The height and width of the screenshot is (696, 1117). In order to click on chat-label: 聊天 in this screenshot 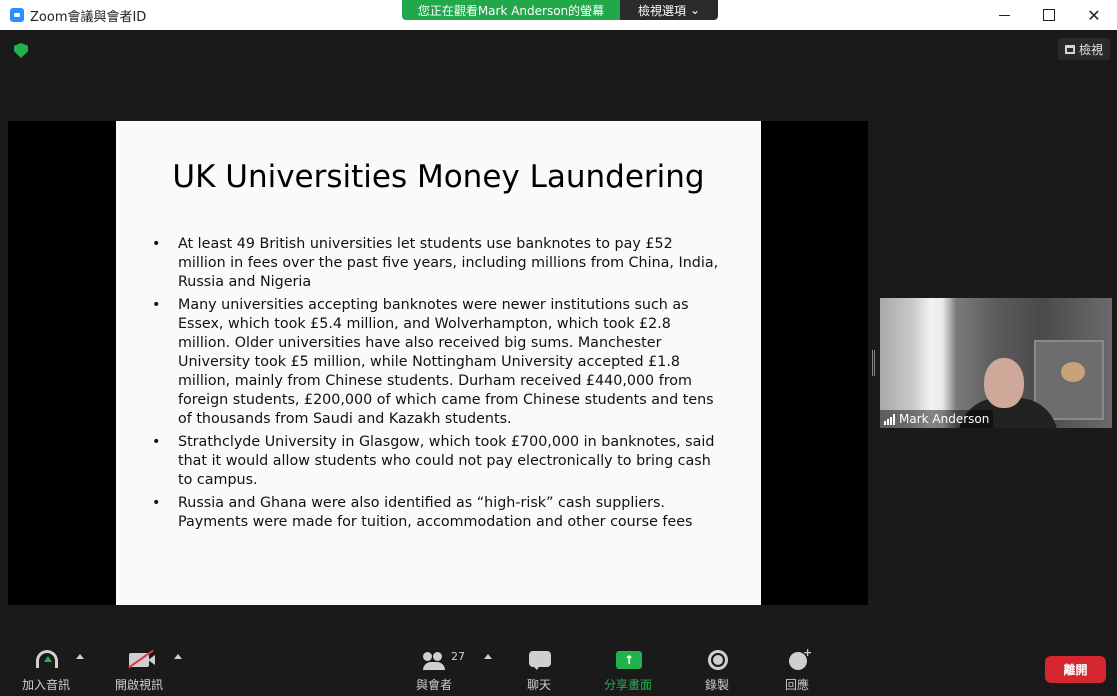, I will do `click(539, 685)`.